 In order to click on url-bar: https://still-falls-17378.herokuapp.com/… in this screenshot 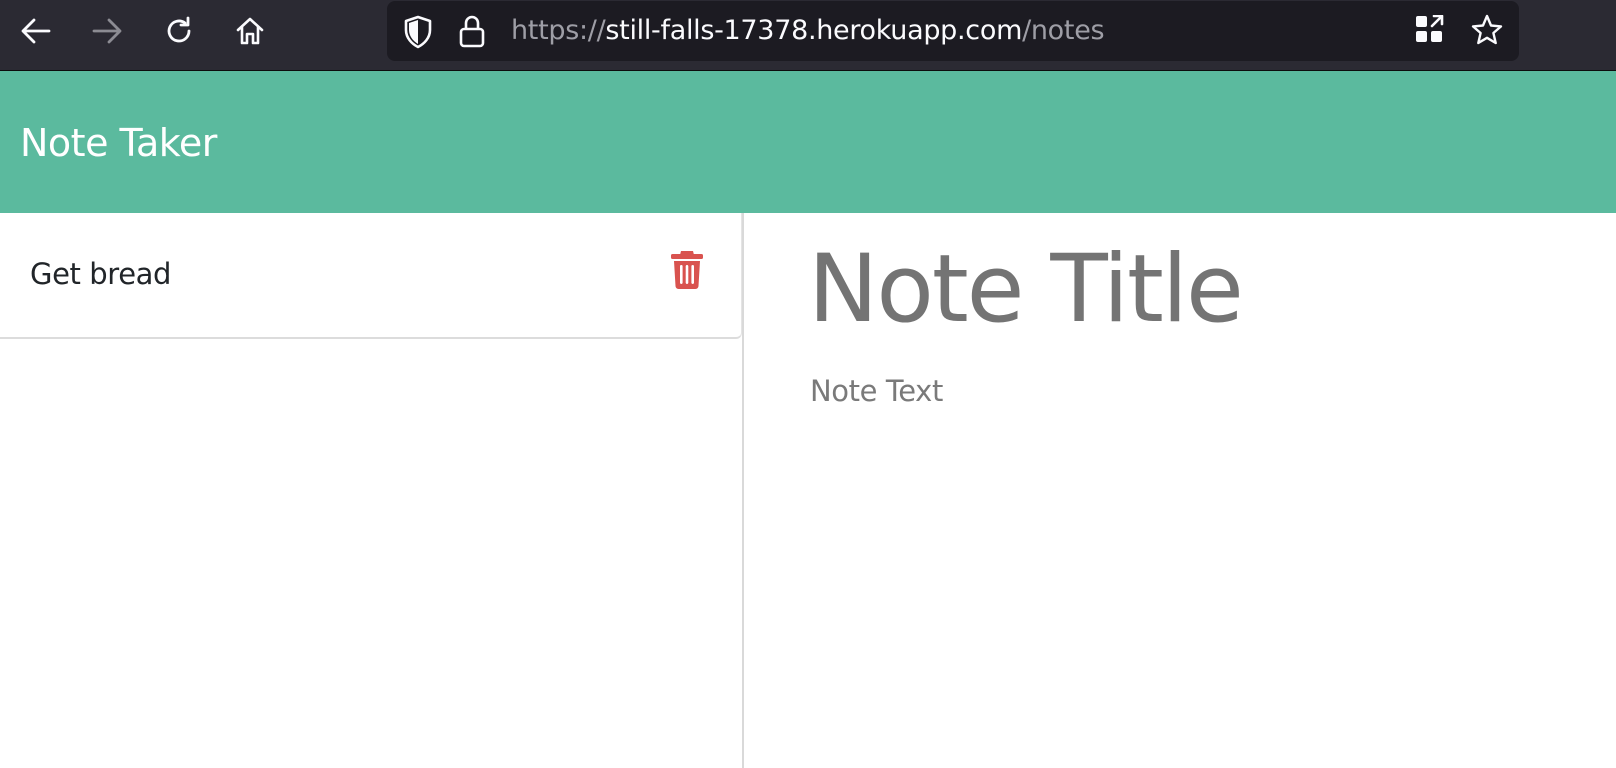, I will do `click(953, 31)`.